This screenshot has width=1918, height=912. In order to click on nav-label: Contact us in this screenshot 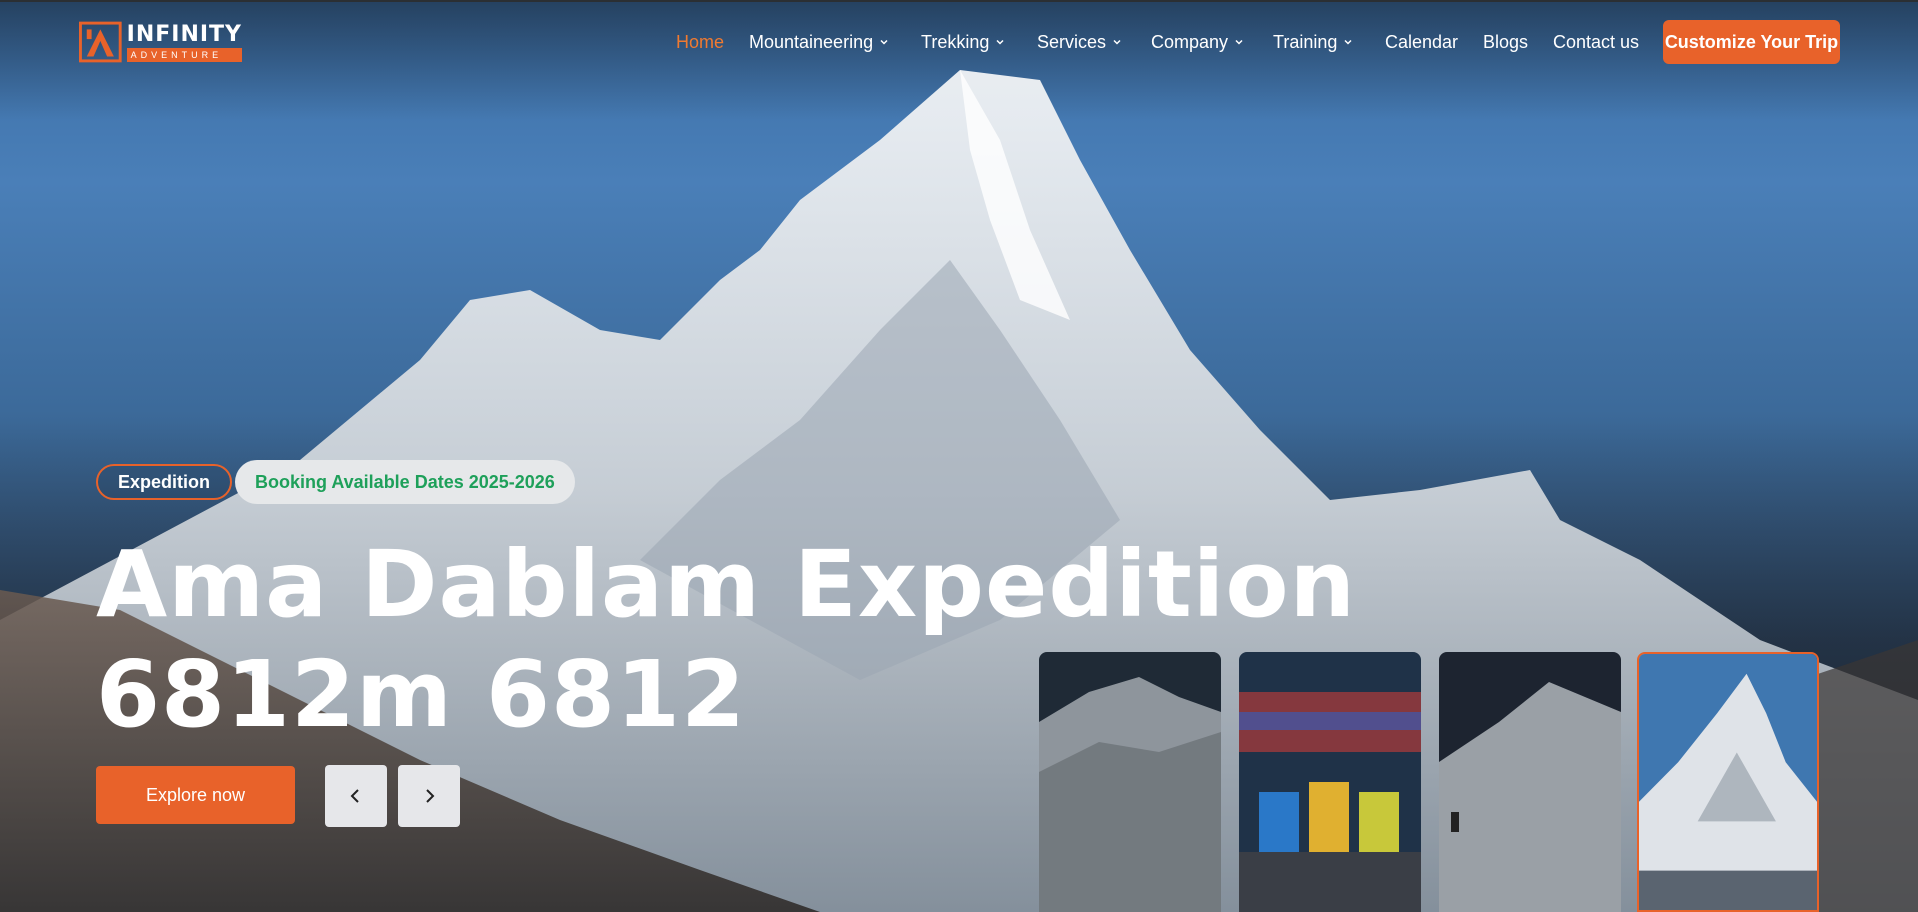, I will do `click(1596, 41)`.